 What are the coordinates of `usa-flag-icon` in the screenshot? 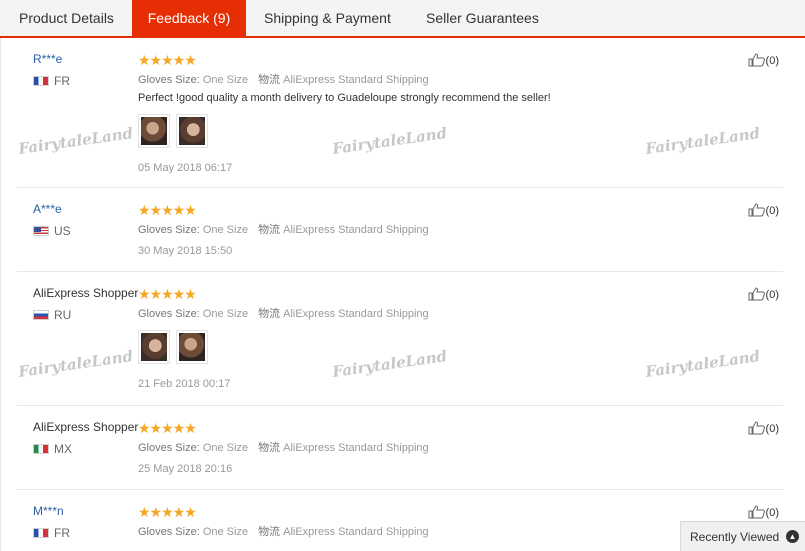 It's located at (41, 231).